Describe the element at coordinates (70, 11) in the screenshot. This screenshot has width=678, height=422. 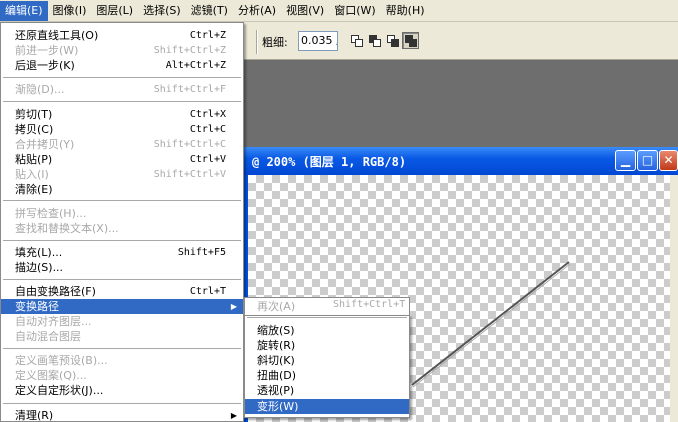
I see `menu-image: 图像(I)` at that location.